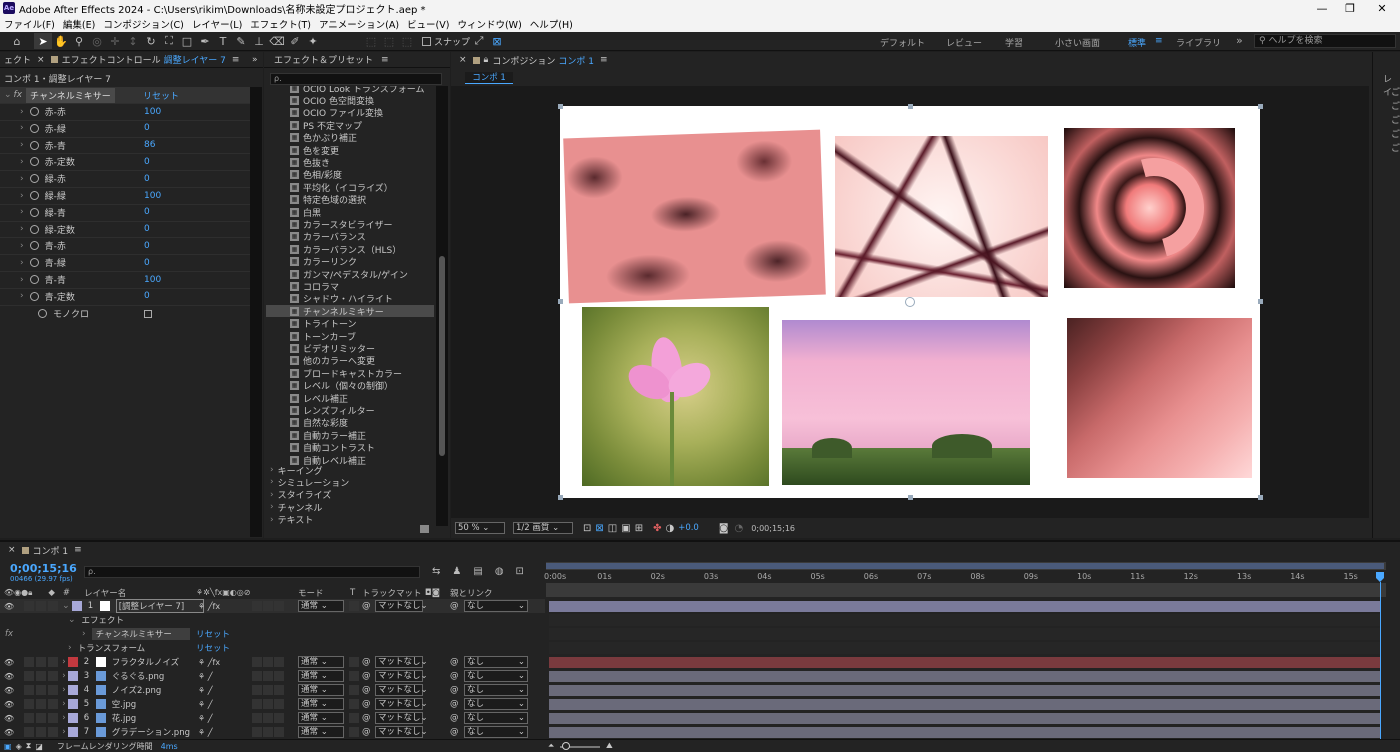 The width and height of the screenshot is (1400, 752). What do you see at coordinates (428, 24) in the screenshot?
I see `menu-view: ビュー(V)` at bounding box center [428, 24].